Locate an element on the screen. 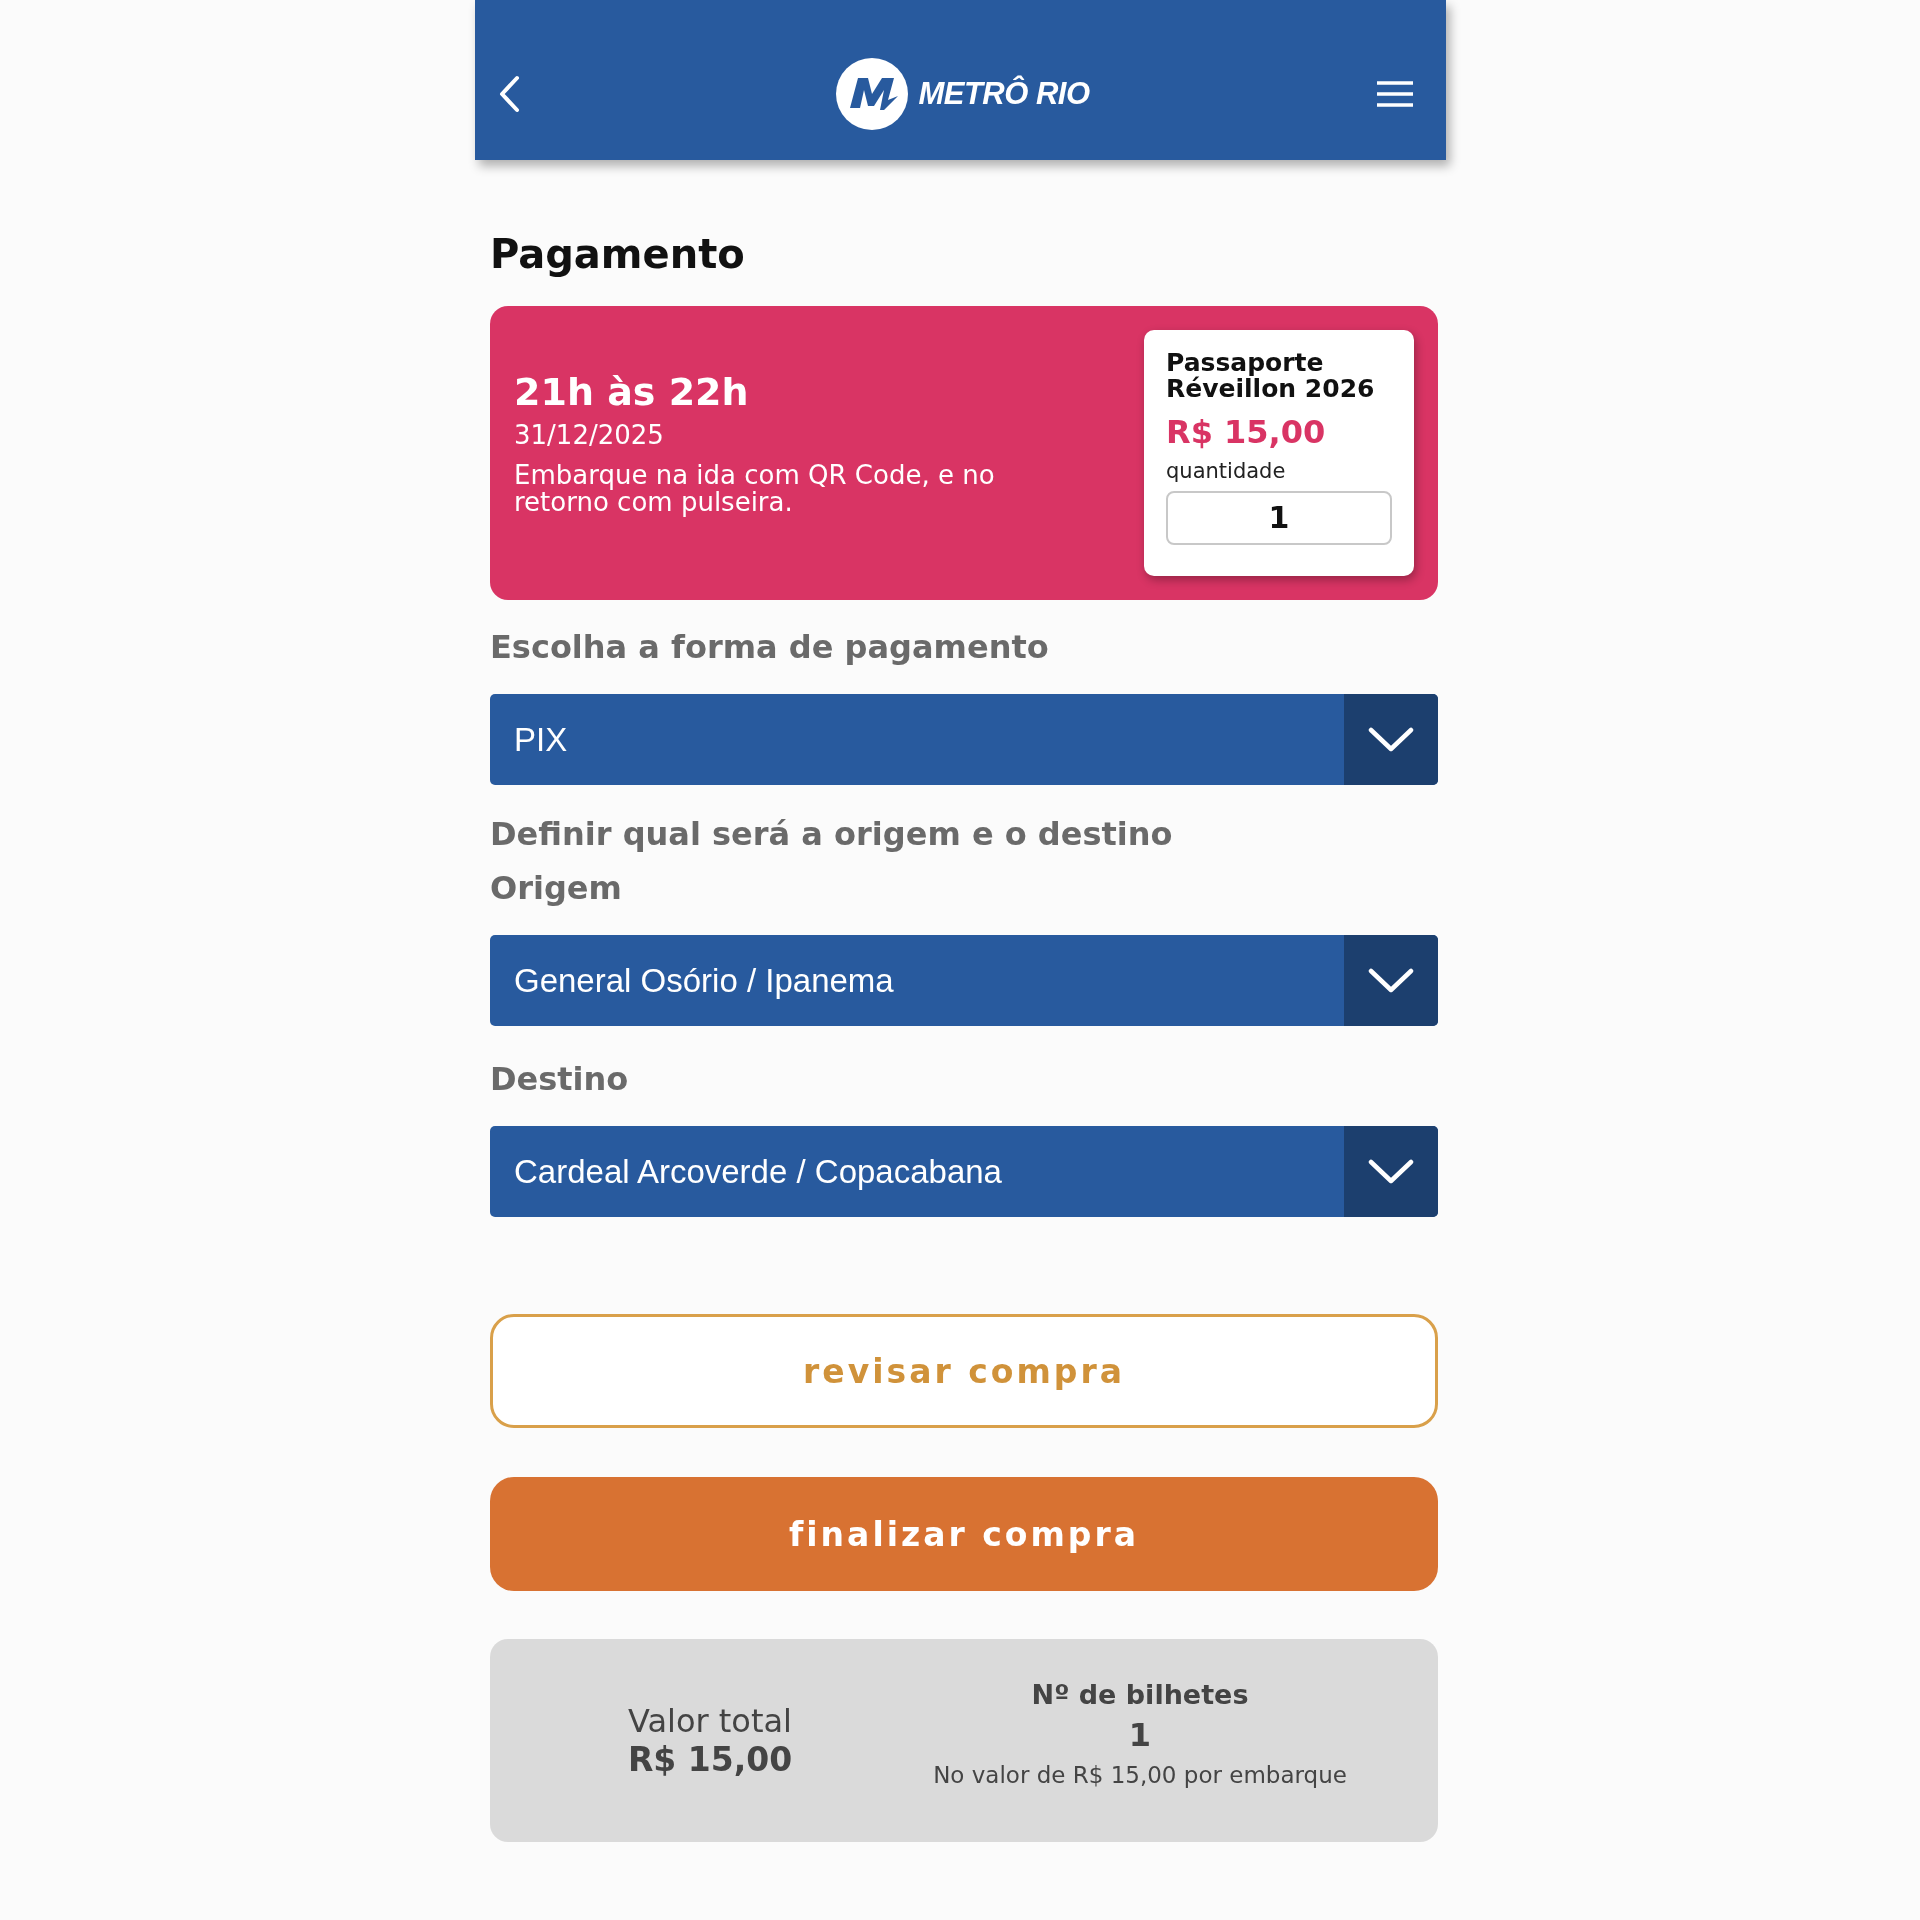  logo-text: METRÔ RIO is located at coordinates (1004, 94).